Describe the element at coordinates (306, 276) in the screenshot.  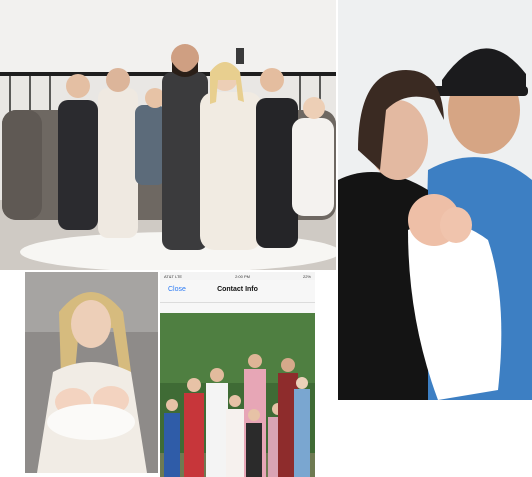
I see `battery-label: 22%` at that location.